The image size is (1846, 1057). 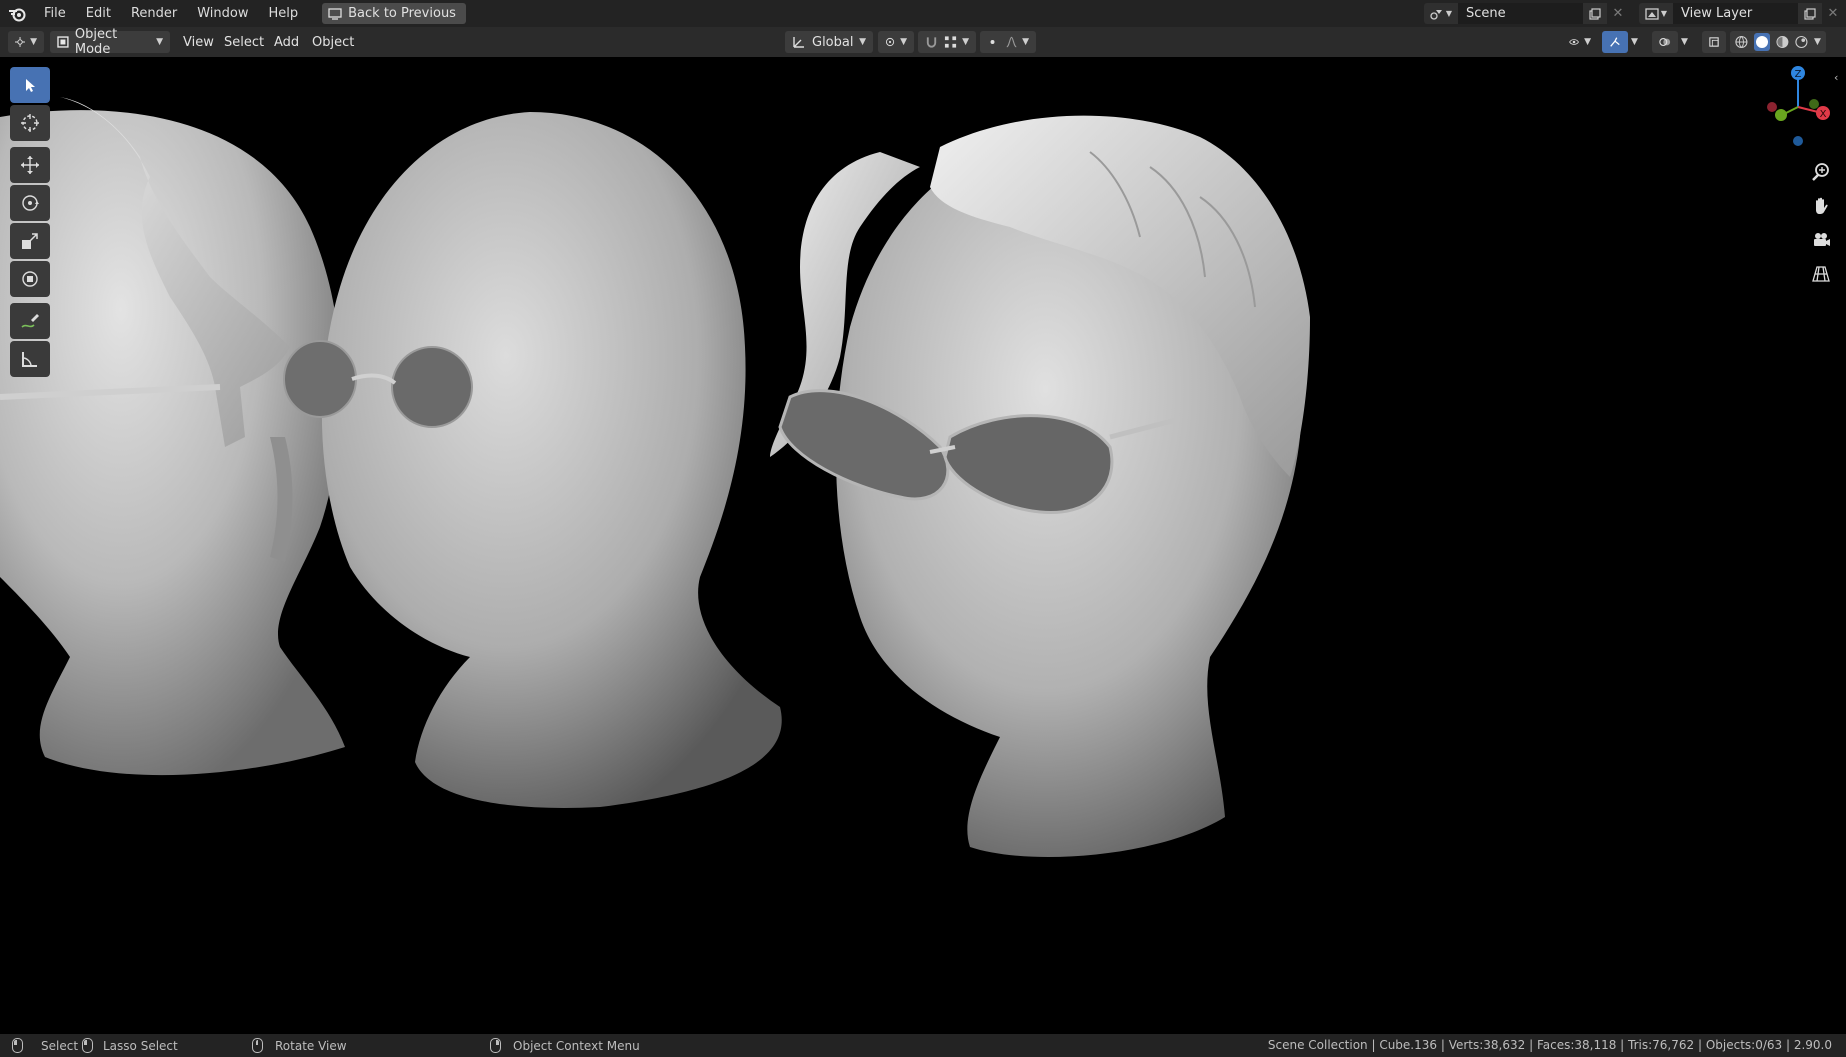 I want to click on overlay-toggle-button, so click(x=1665, y=42).